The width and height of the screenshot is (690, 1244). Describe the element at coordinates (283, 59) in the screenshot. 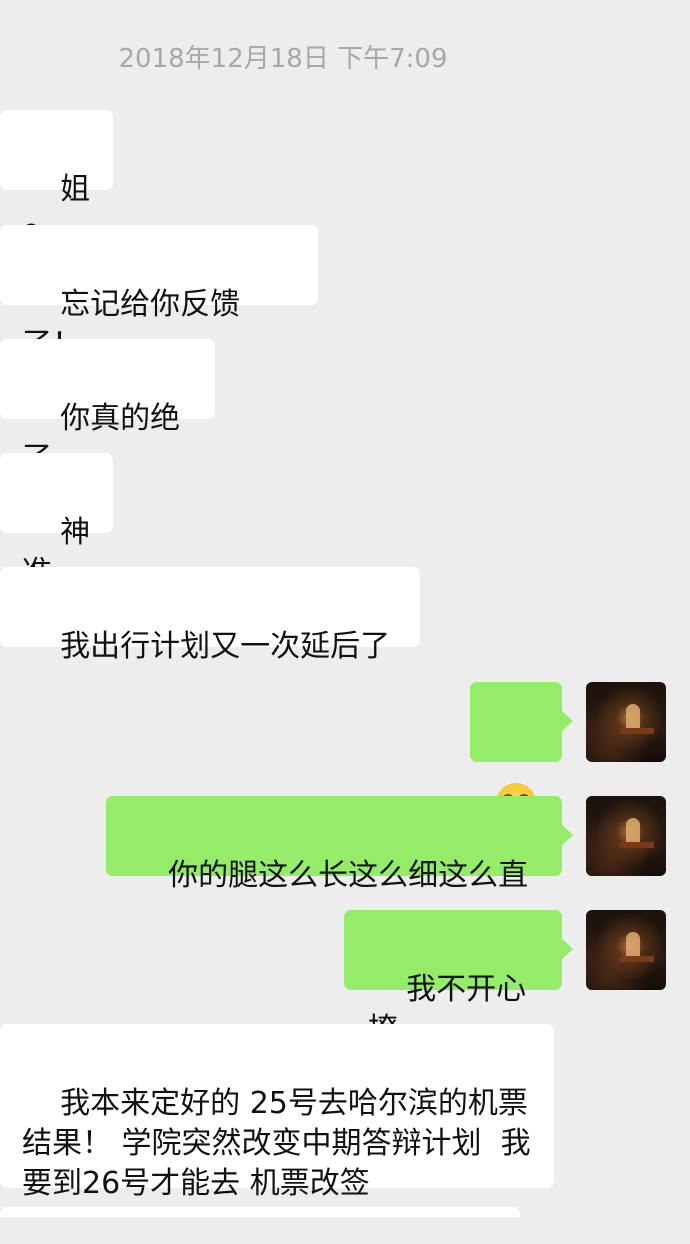

I see `message-timestamp: 2018年12月18日 下午7:09` at that location.